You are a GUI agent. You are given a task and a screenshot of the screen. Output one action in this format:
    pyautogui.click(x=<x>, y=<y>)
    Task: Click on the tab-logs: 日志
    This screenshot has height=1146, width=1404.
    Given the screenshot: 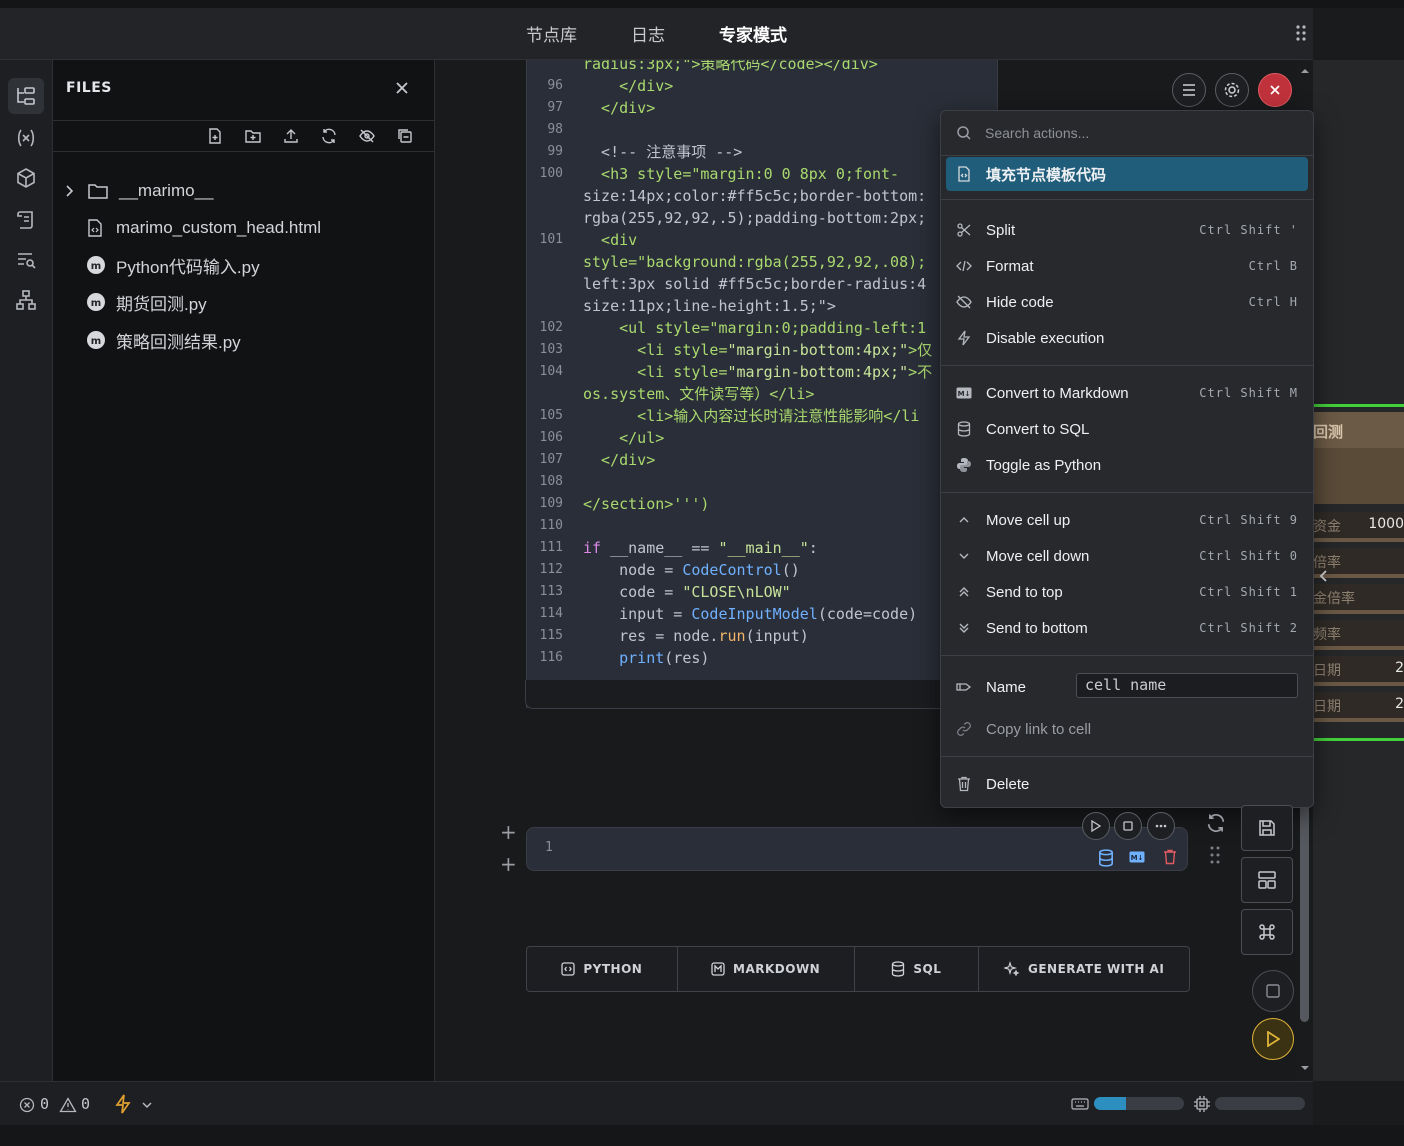 What is the action you would take?
    pyautogui.click(x=648, y=33)
    